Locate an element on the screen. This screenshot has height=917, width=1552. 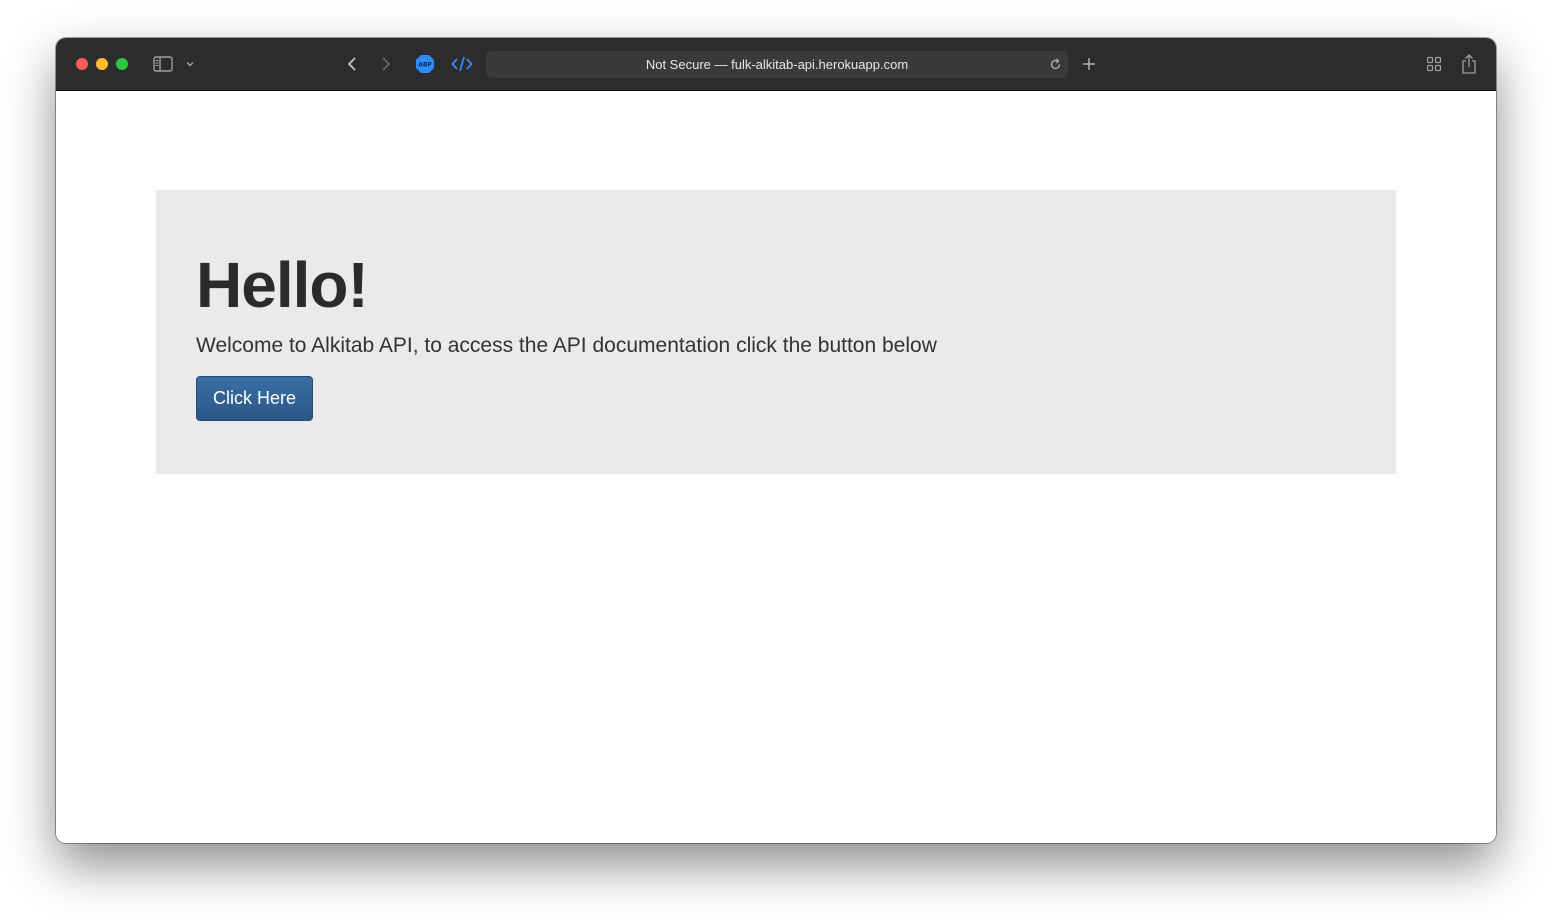
svg-text: ABP is located at coordinates (425, 65).